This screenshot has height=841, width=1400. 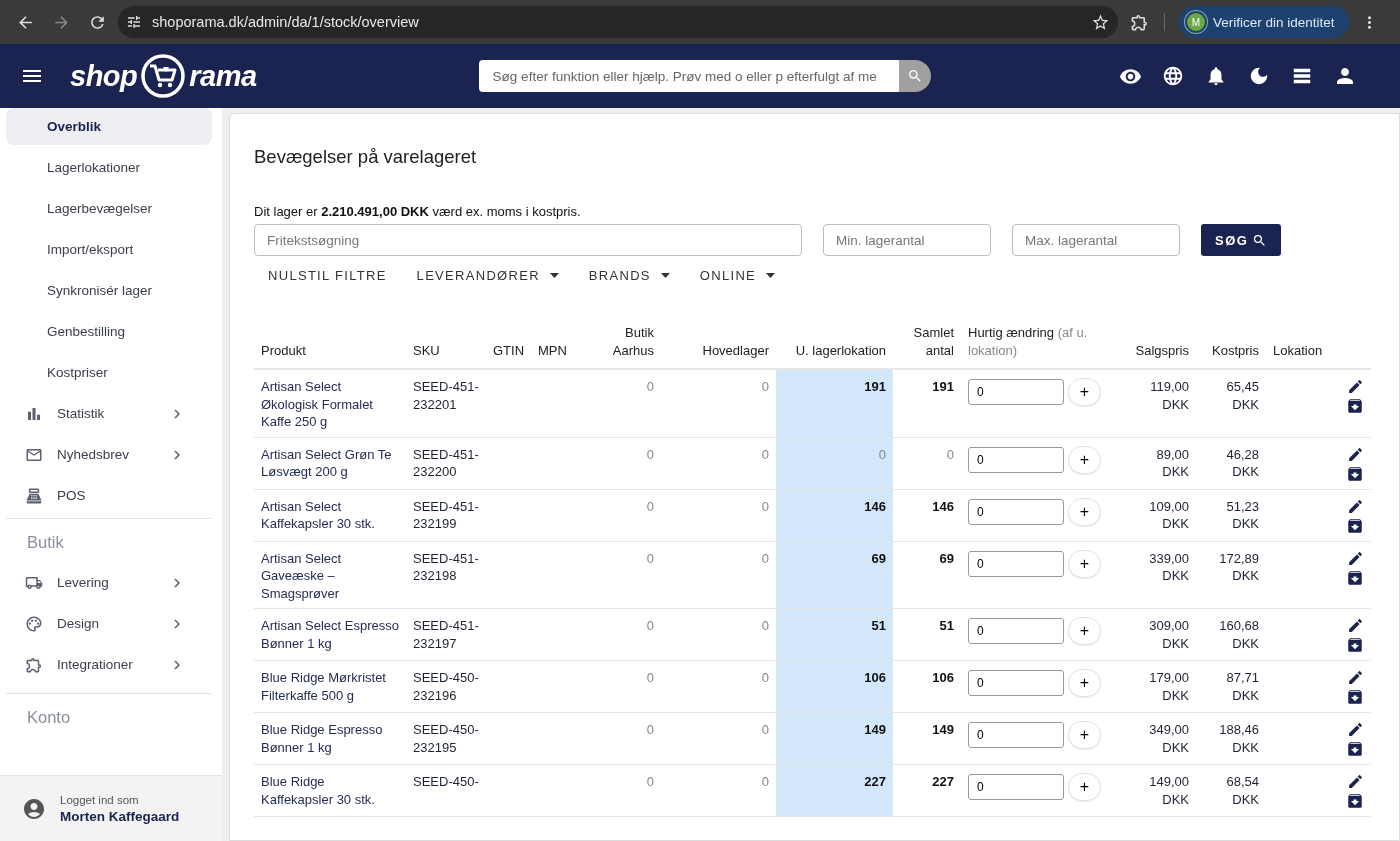 I want to click on sku-cell: SEED-451-232199, so click(x=446, y=515).